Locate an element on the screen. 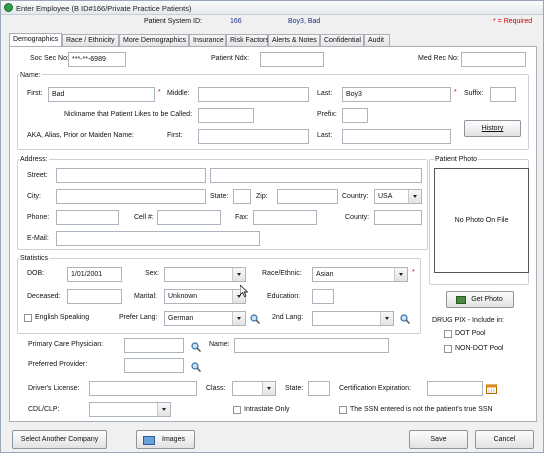 The image size is (544, 453). nondot-pool-label: NON-DOT Pool is located at coordinates (479, 348).